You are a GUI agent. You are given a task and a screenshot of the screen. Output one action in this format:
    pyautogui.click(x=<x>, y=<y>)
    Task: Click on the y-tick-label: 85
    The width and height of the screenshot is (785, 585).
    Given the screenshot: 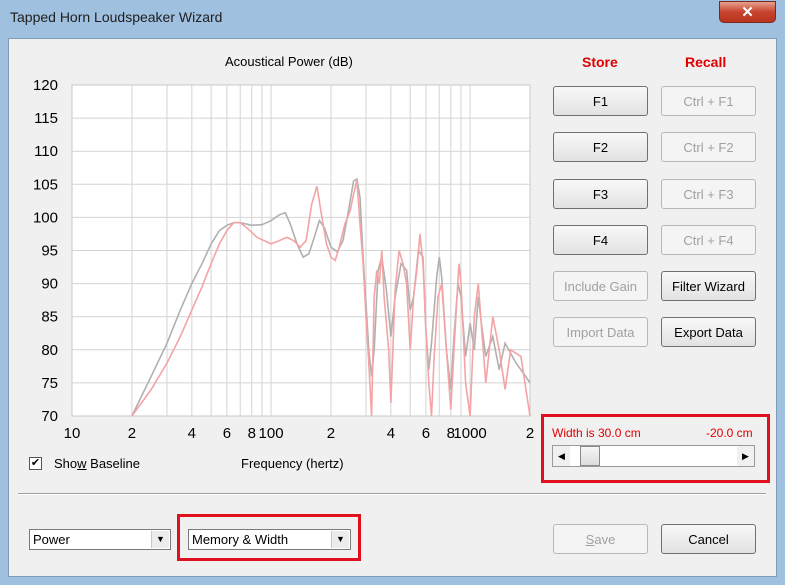 What is the action you would take?
    pyautogui.click(x=49, y=317)
    